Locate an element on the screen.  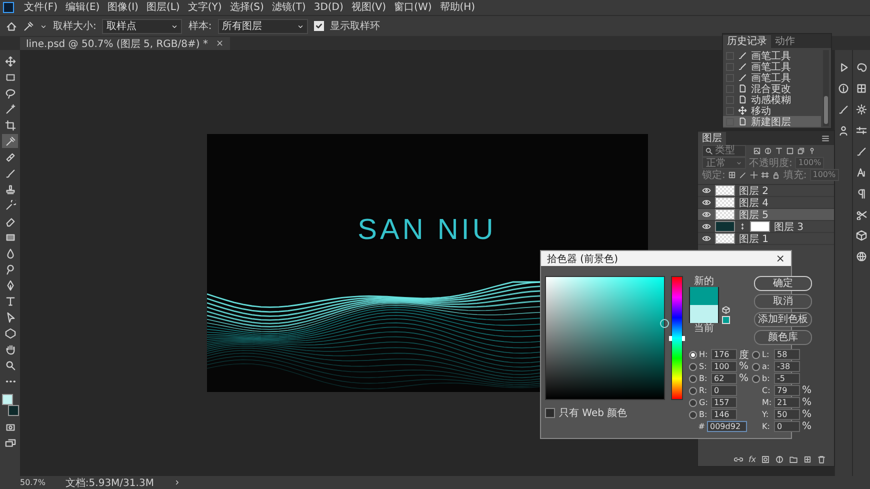
dialog-button: 添加到色板 is located at coordinates (783, 319).